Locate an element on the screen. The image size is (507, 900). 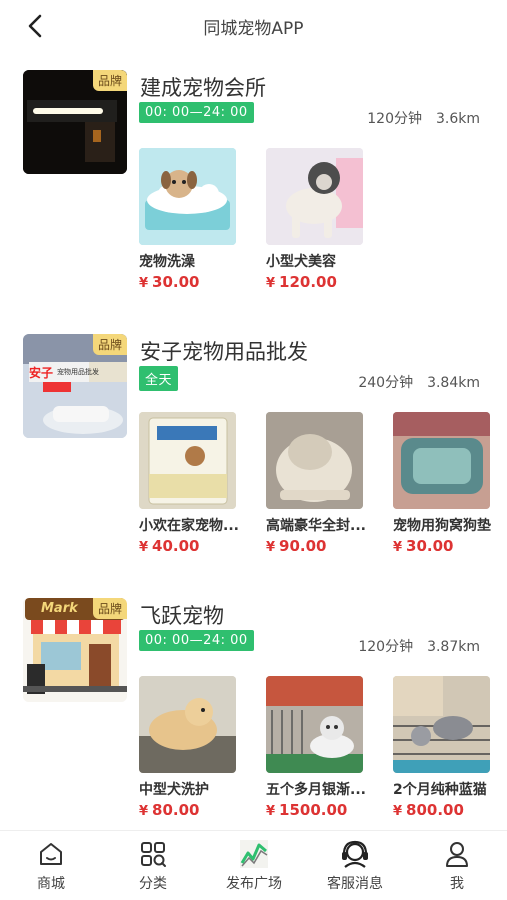
product-image-pet-pads is located at coordinates (187, 460).